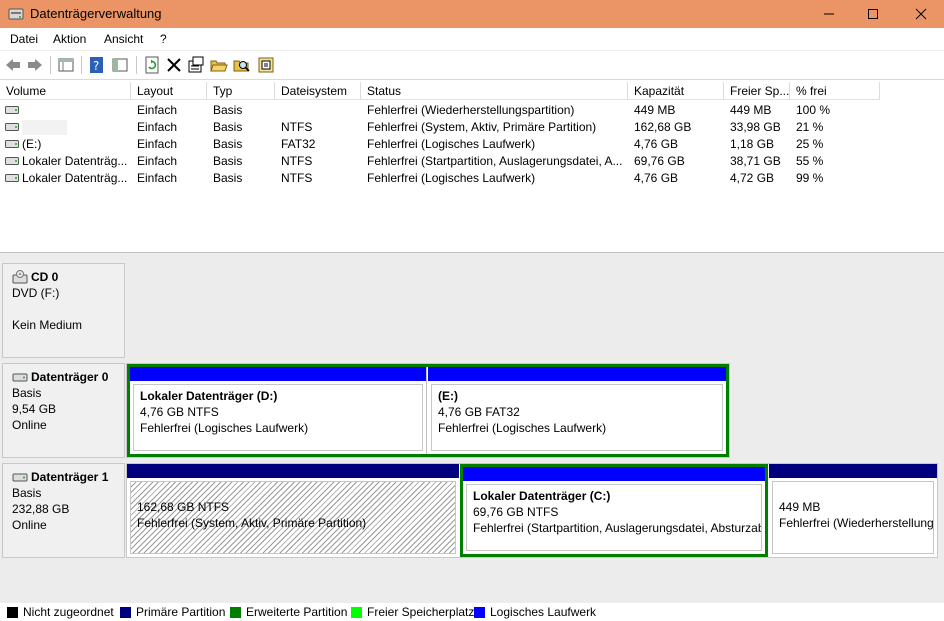 The image size is (944, 621). What do you see at coordinates (659, 161) in the screenshot?
I see `cell-kapazitaet: 69,76 GB` at bounding box center [659, 161].